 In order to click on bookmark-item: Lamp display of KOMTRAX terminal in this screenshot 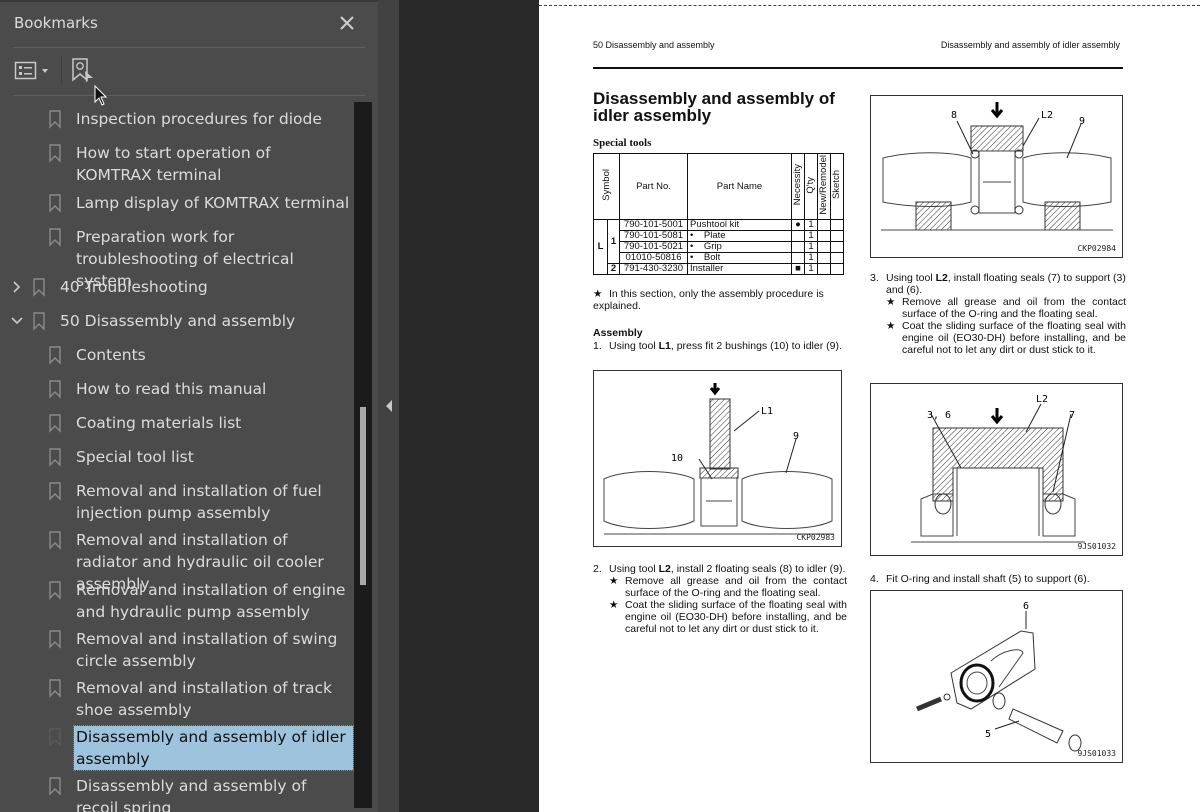, I will do `click(200, 203)`.